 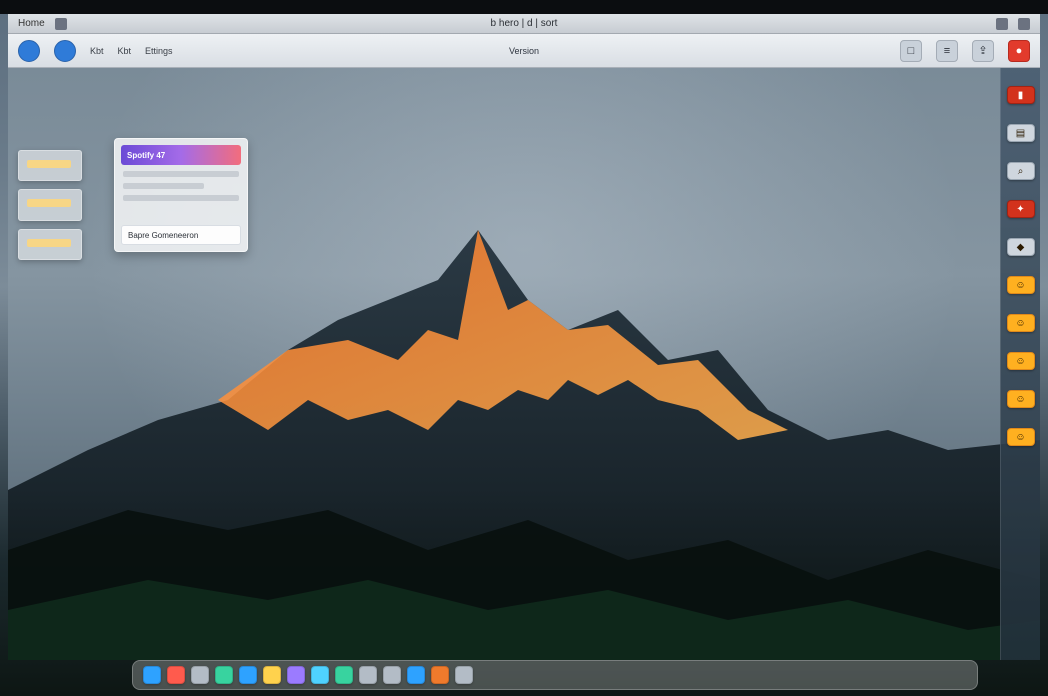 I want to click on window-title-bar: Home b hero | d | sort, so click(x=524, y=24).